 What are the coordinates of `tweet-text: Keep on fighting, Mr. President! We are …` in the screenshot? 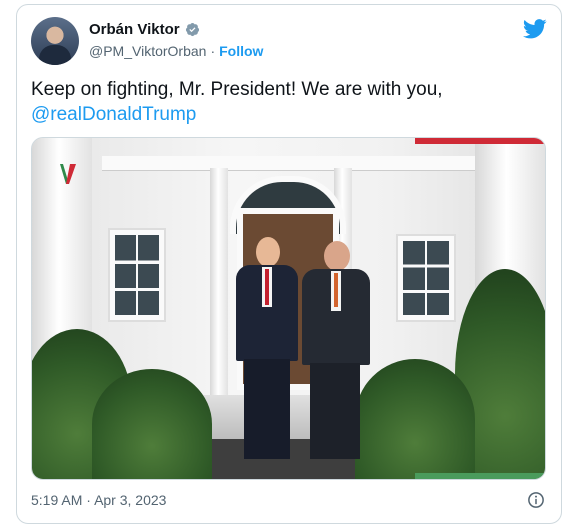 It's located at (286, 102).